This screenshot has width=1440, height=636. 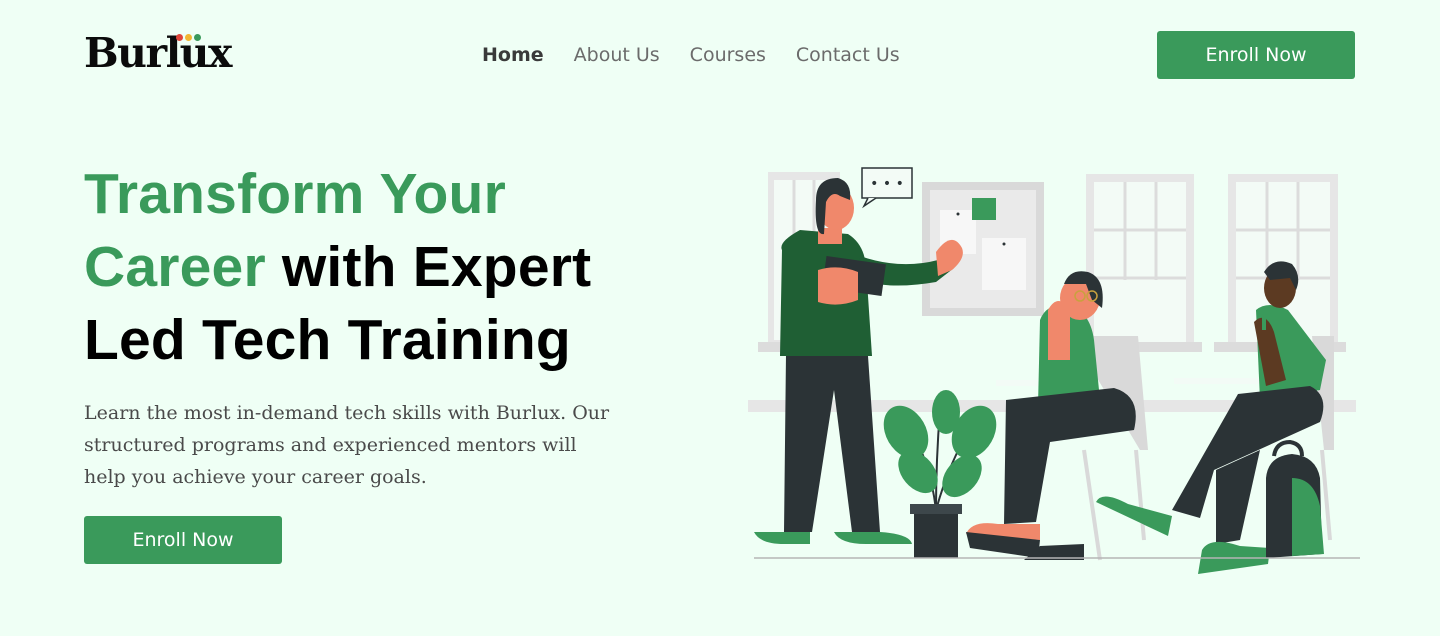 I want to click on nav-item-home: Home, so click(x=513, y=55).